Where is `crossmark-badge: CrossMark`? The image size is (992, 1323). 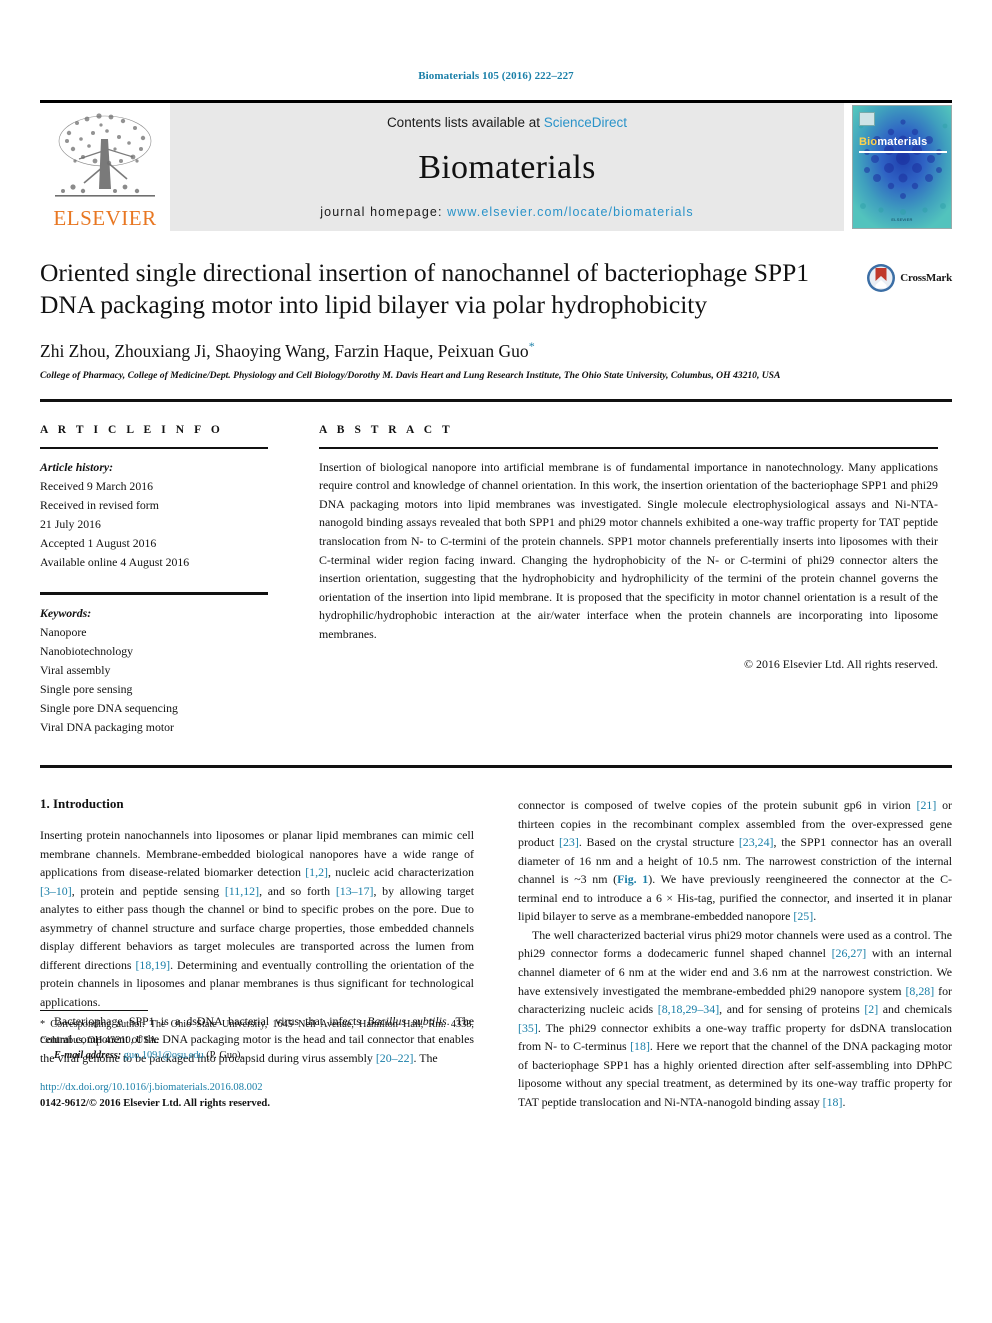 crossmark-badge: CrossMark is located at coordinates (909, 278).